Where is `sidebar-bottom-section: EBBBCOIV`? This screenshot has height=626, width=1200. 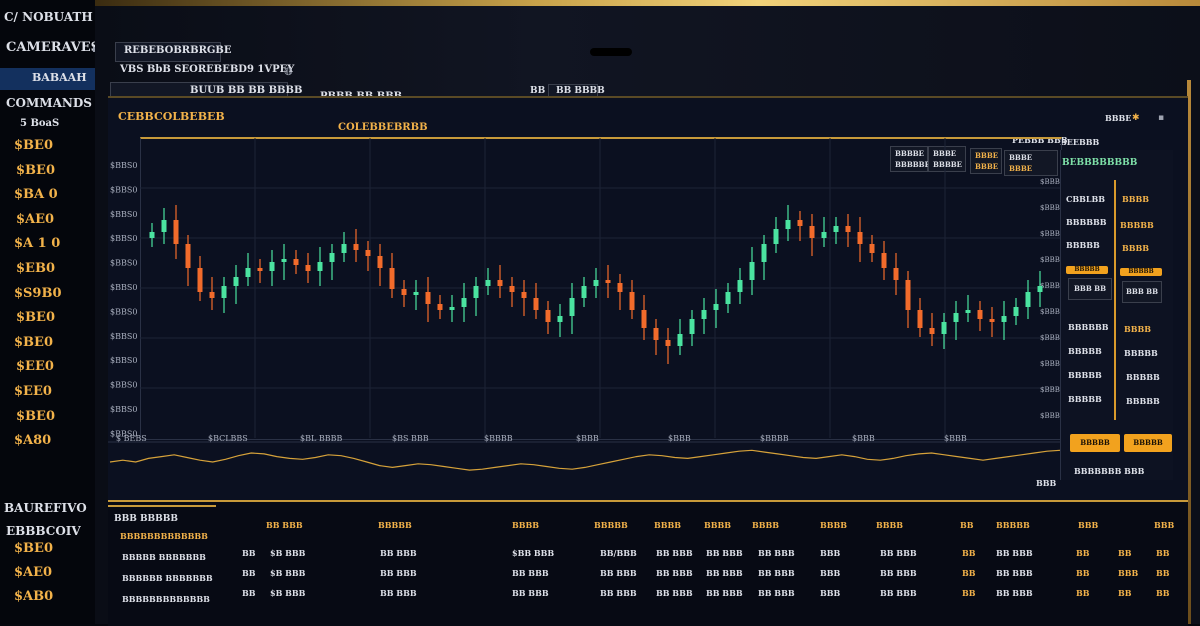
sidebar-bottom-section: EBBBCOIV is located at coordinates (43, 531).